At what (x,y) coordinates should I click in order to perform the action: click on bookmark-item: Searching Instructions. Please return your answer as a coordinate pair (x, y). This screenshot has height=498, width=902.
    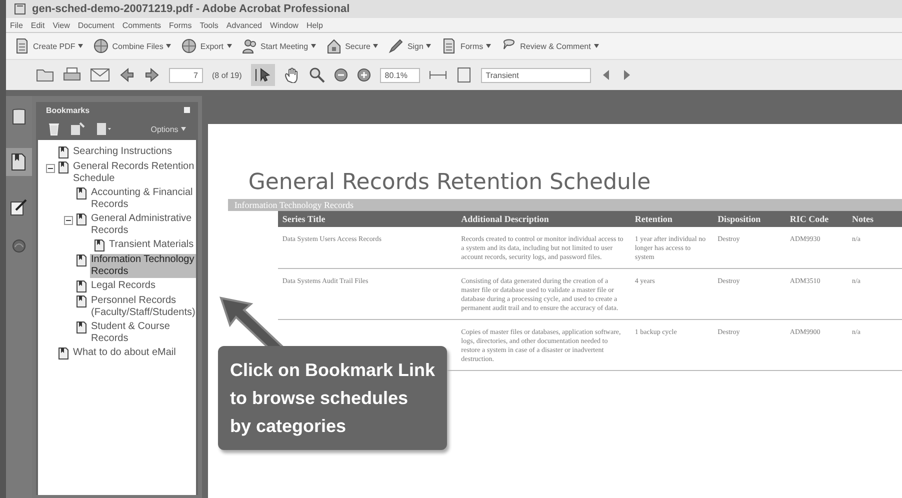
    Looking at the image, I should click on (122, 152).